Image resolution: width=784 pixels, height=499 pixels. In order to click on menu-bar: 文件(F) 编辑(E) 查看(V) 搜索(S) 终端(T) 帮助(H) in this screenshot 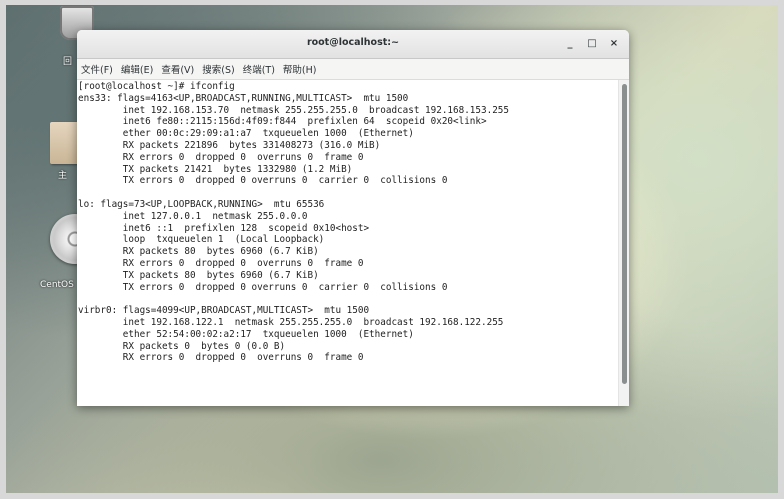, I will do `click(353, 69)`.